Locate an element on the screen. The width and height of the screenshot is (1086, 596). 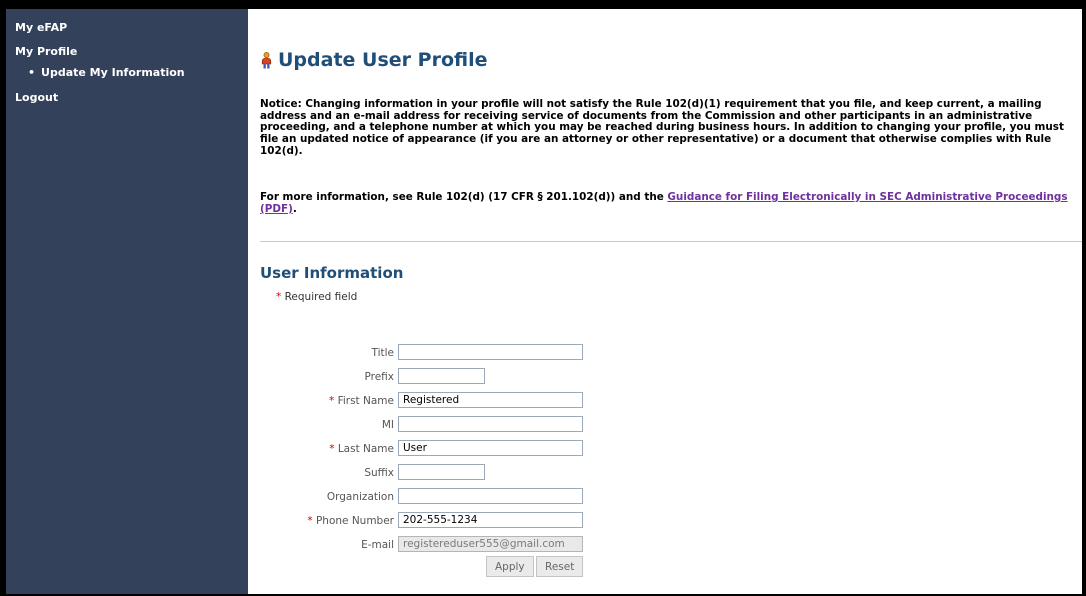
title-label: Title is located at coordinates (382, 353).